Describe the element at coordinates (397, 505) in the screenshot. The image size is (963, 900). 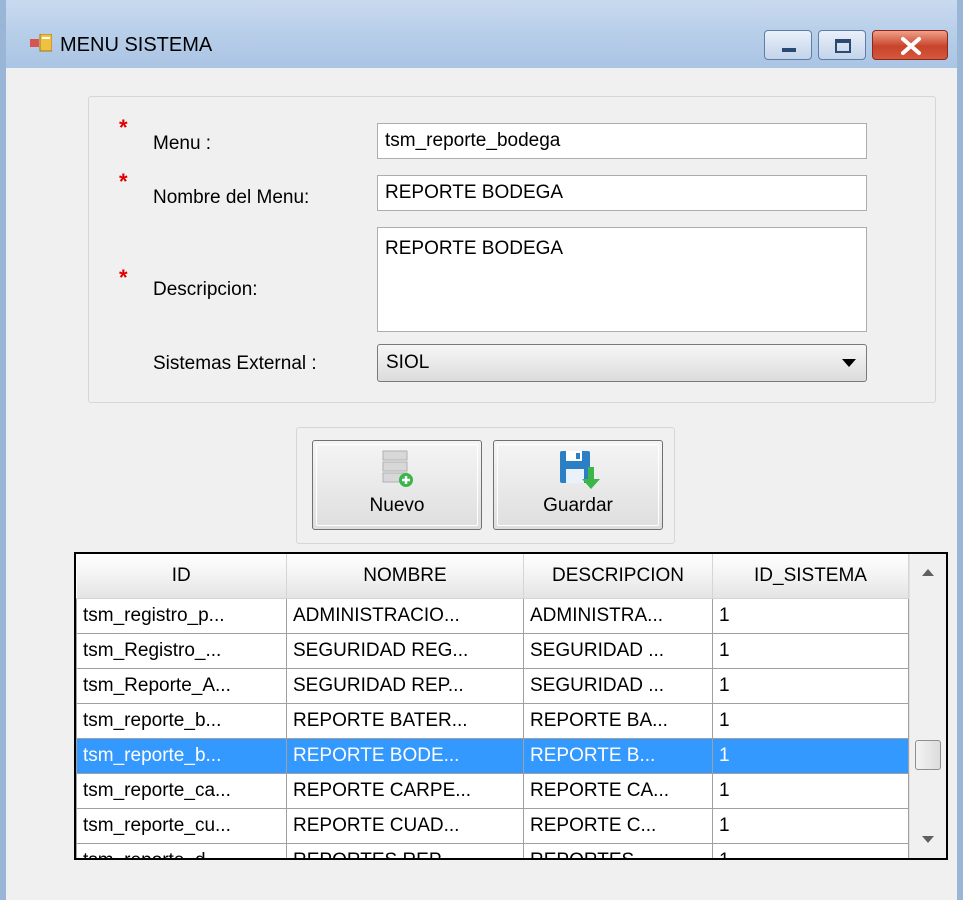
I see `nuevo-label: Nuevo` at that location.